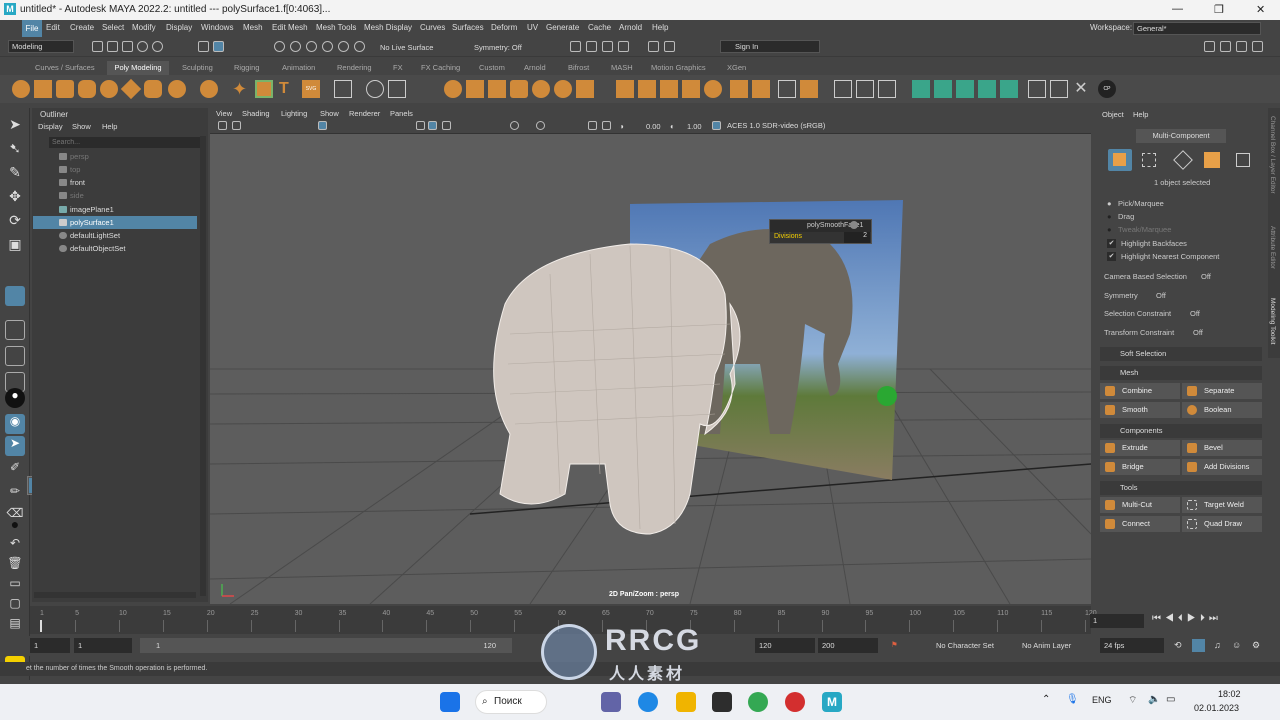  I want to click on extrude-button: Extrude, so click(1140, 448).